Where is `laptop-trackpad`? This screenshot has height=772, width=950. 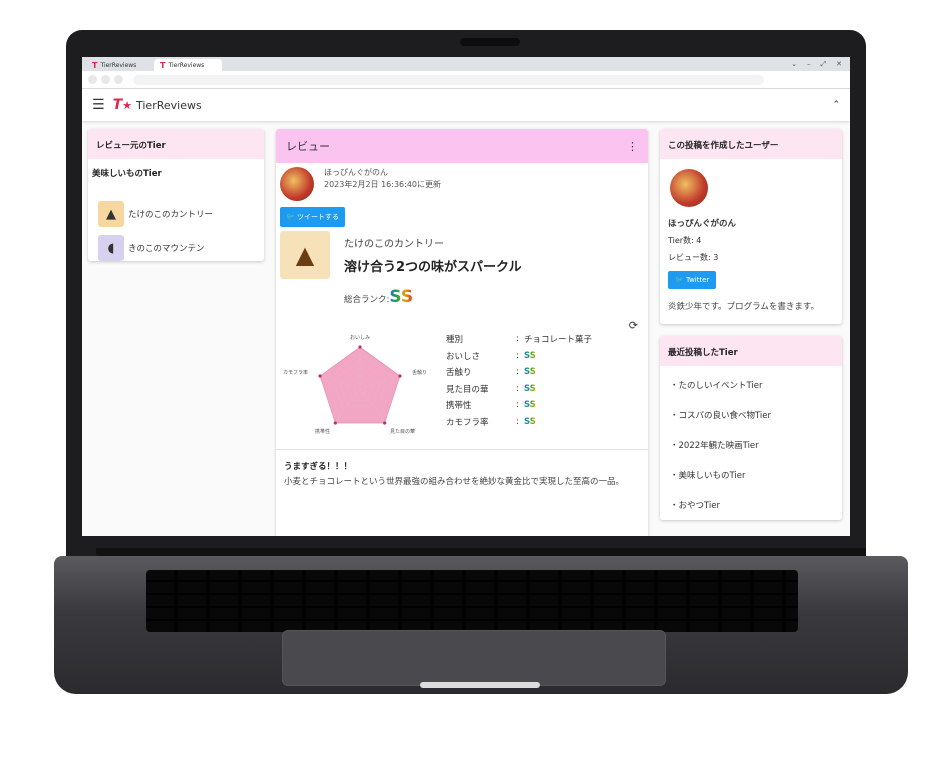
laptop-trackpad is located at coordinates (474, 658).